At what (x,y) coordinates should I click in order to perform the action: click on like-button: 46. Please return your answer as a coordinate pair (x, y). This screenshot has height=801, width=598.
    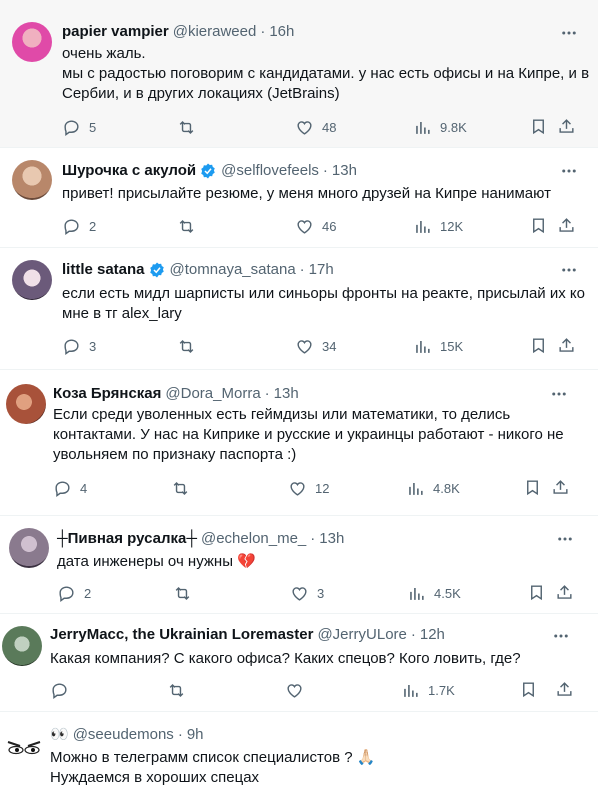
    Looking at the image, I should click on (315, 226).